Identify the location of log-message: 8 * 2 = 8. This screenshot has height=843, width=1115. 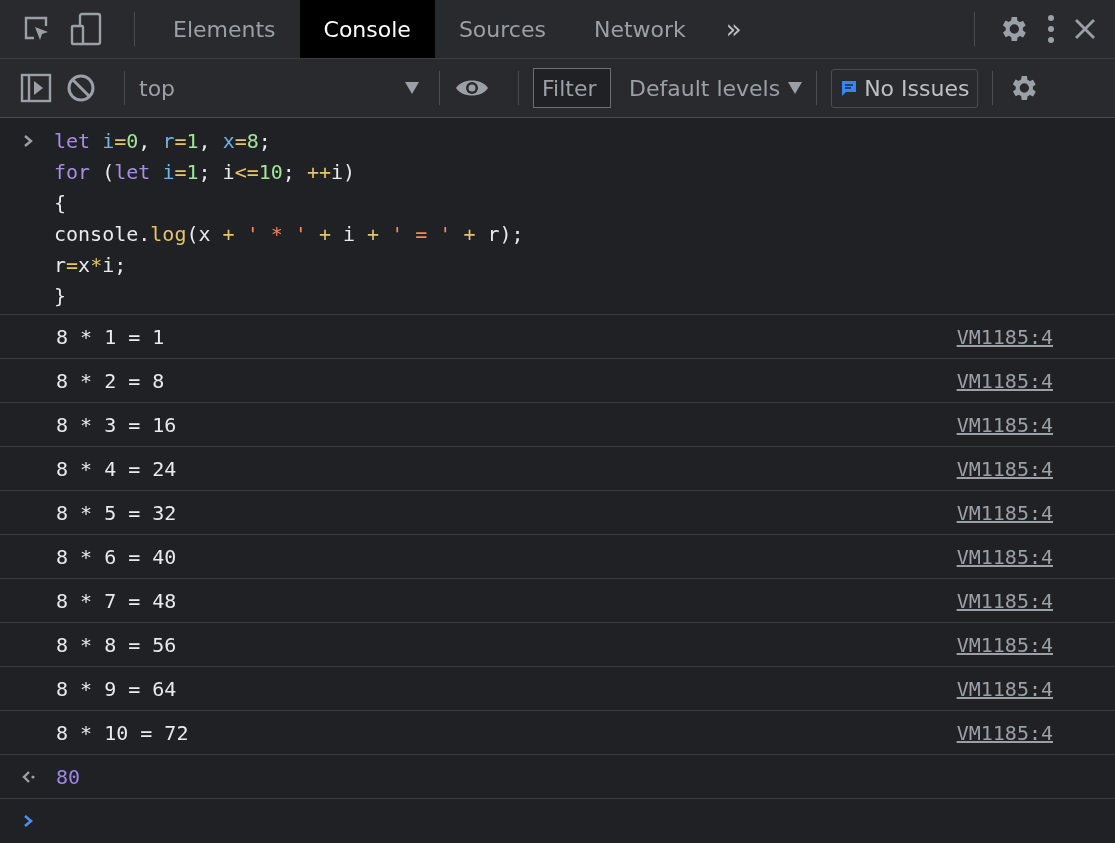
(111, 380).